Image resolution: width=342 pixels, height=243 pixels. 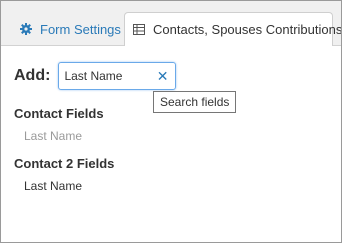 What do you see at coordinates (247, 29) in the screenshot?
I see `tab-contacts-label: Contacts, Spouses Contributions` at bounding box center [247, 29].